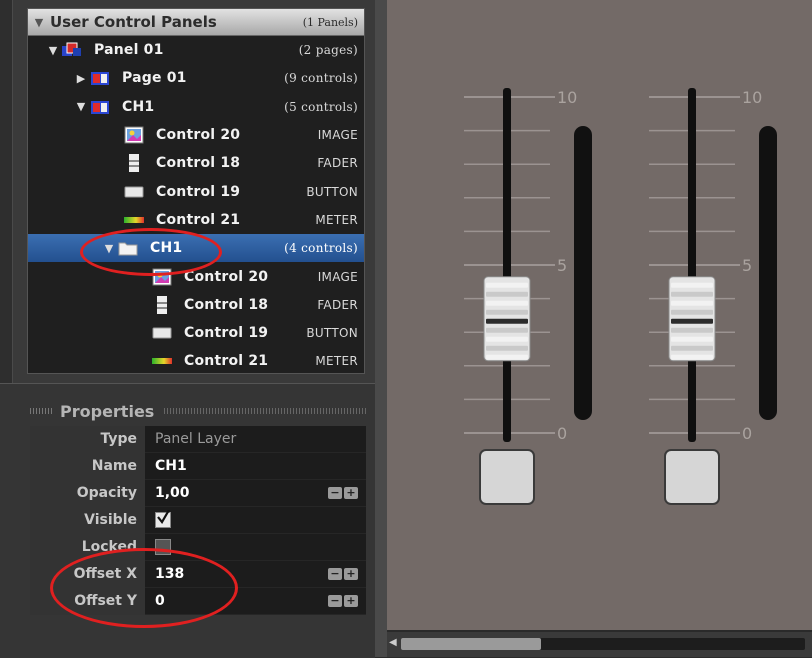 The image size is (812, 658). Describe the element at coordinates (255, 439) in the screenshot. I see `type-value: Panel Layer` at that location.